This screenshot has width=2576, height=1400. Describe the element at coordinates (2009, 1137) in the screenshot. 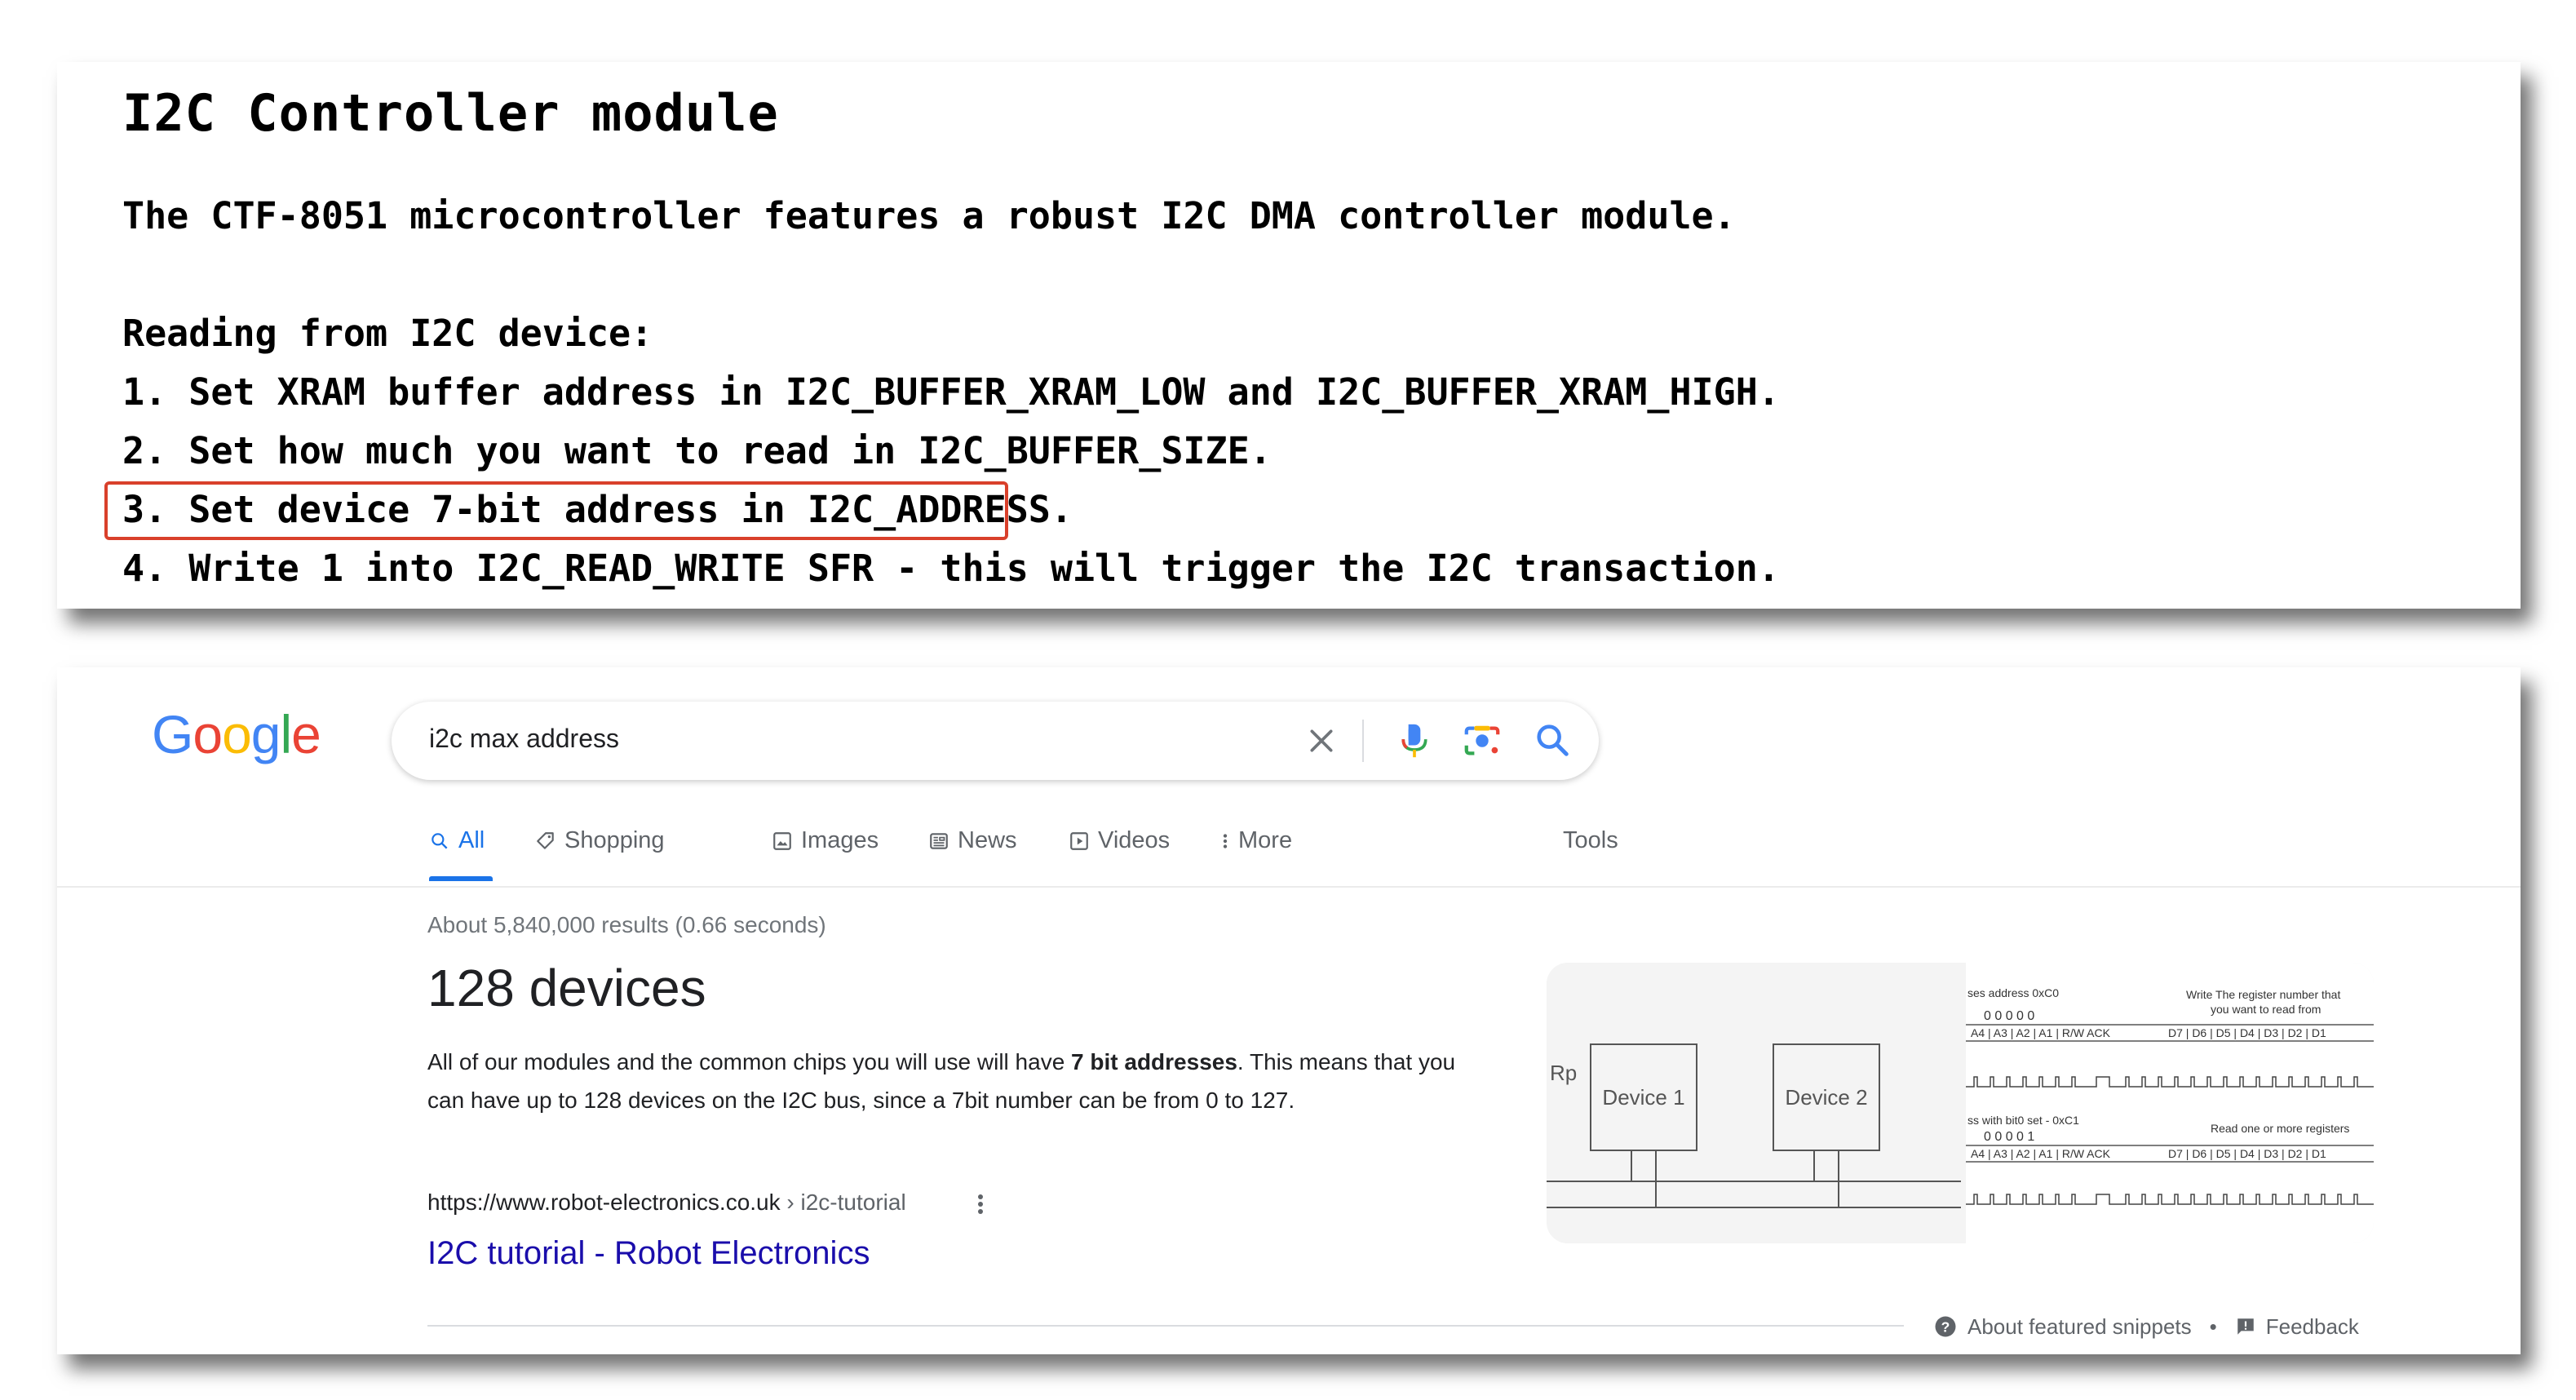

I see `bit-values: 0 0 0 0 1` at that location.